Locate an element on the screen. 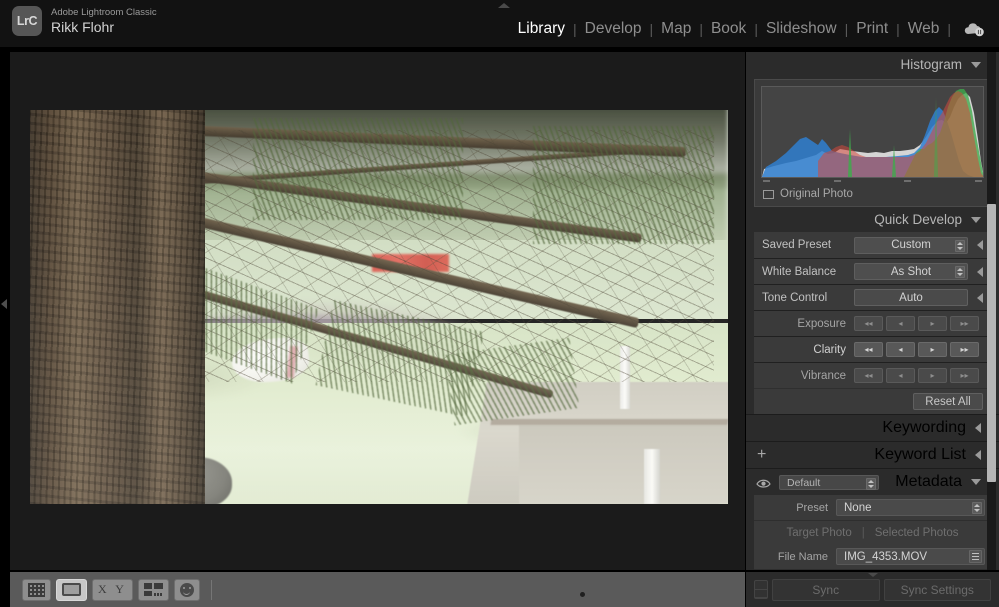 The height and width of the screenshot is (607, 999). loupe-view-button is located at coordinates (71, 589).